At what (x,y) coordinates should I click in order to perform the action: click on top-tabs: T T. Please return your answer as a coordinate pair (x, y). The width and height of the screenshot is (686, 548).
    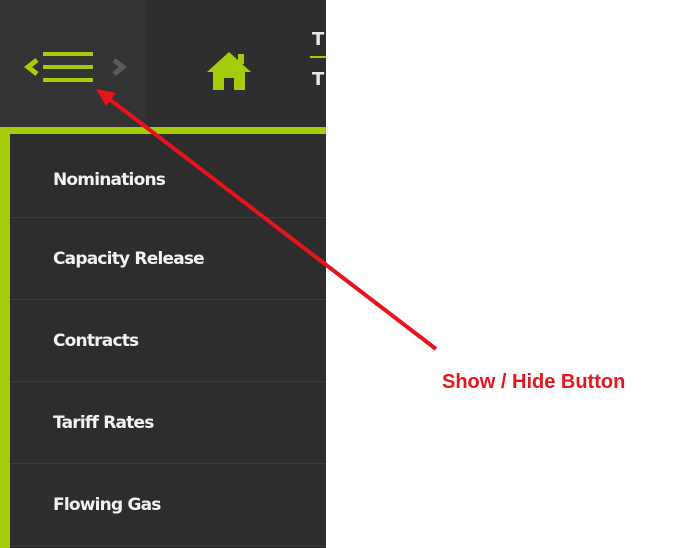
    Looking at the image, I should click on (318, 65).